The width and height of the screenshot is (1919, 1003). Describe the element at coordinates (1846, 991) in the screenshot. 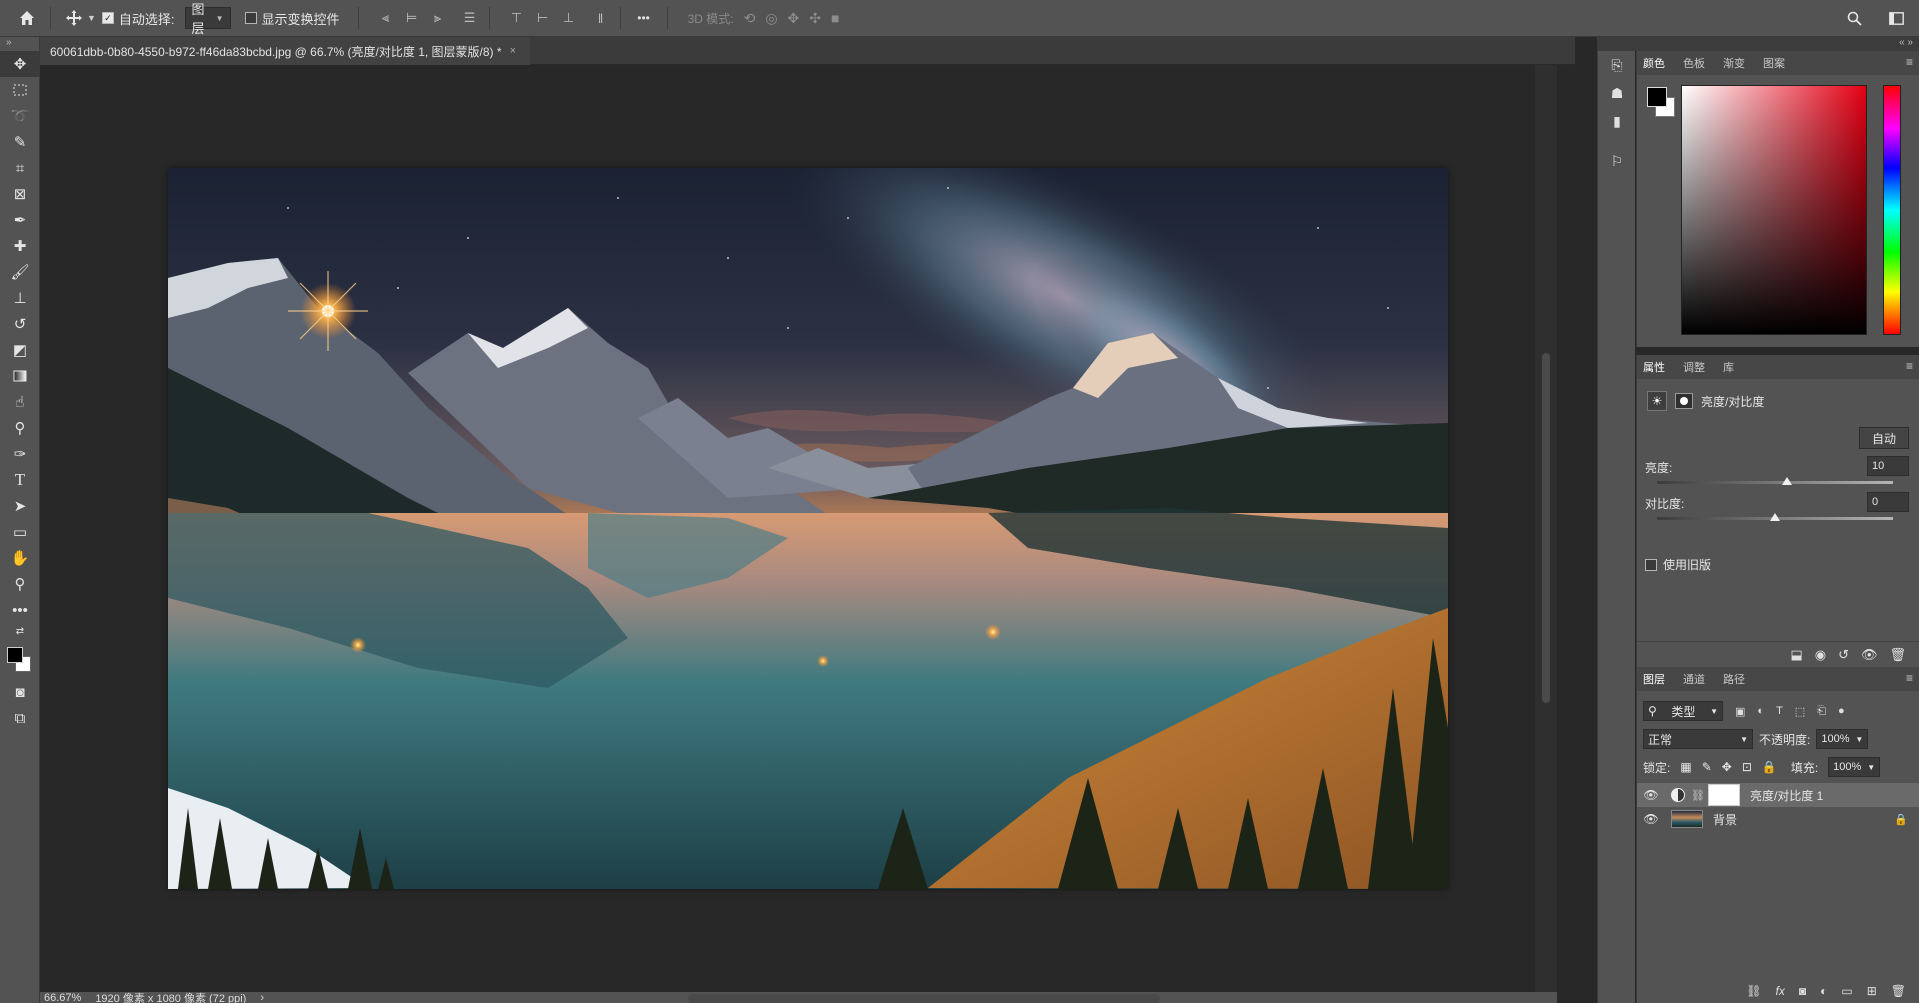

I see `new-group-icon: ▭` at that location.